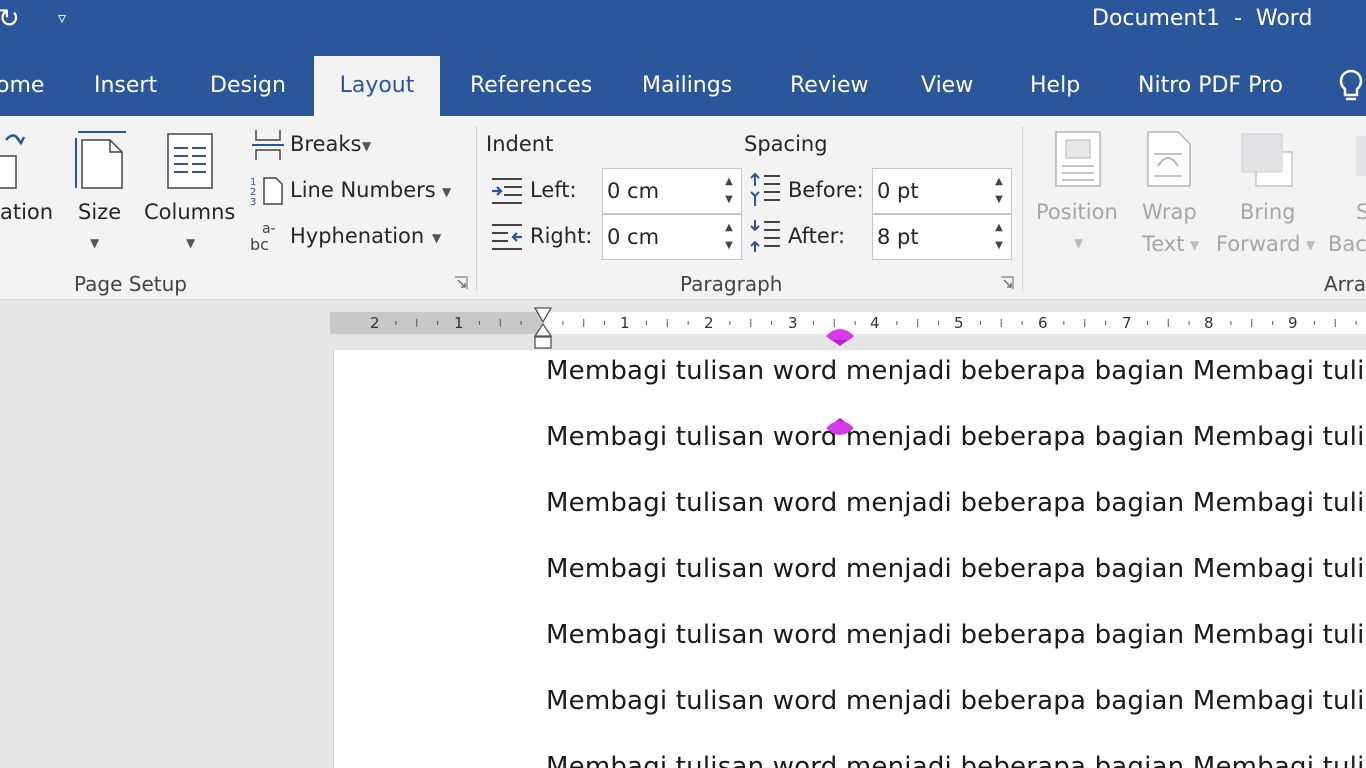 This screenshot has height=768, width=1366. I want to click on breaks-label: Breaks, so click(326, 144).